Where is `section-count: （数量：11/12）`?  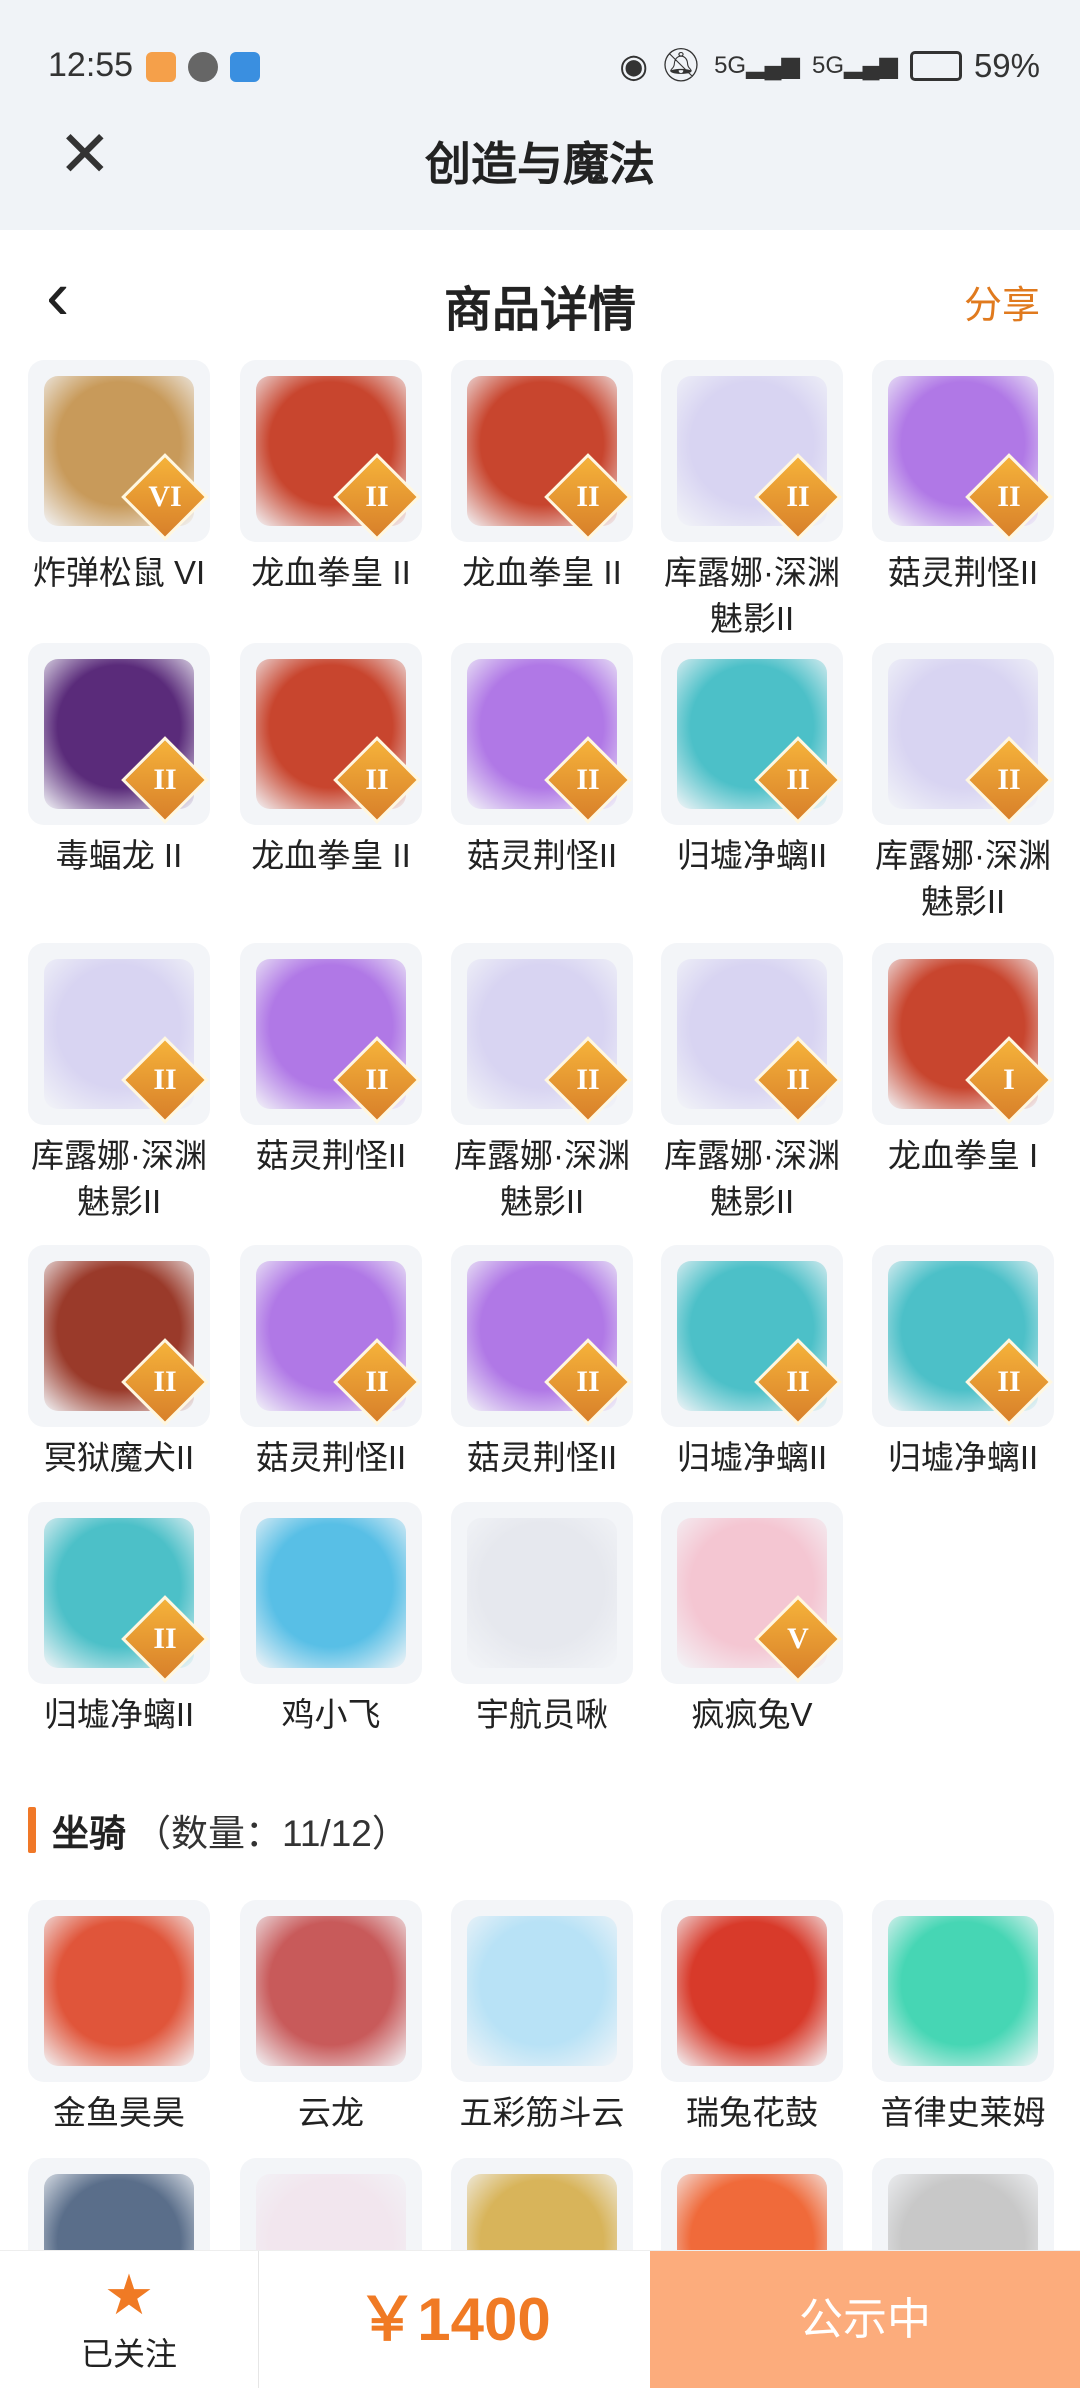
section-count: （数量：11/12） is located at coordinates (271, 1833).